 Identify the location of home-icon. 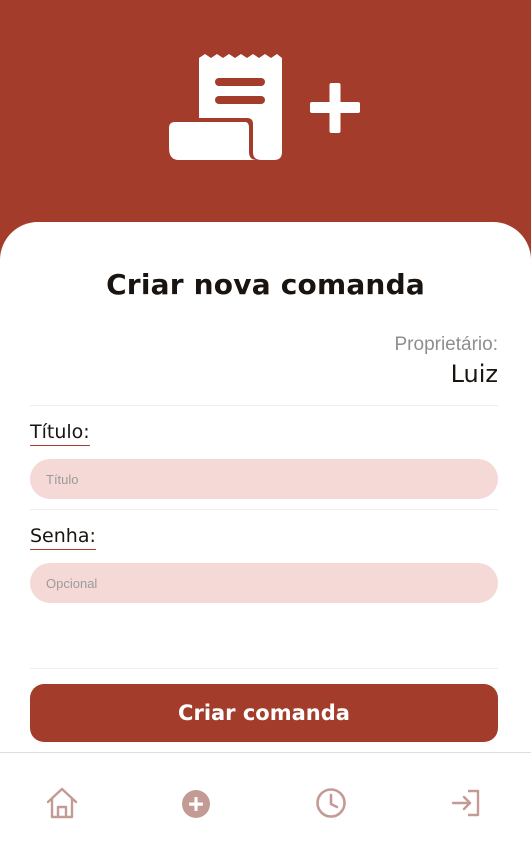
(62, 803).